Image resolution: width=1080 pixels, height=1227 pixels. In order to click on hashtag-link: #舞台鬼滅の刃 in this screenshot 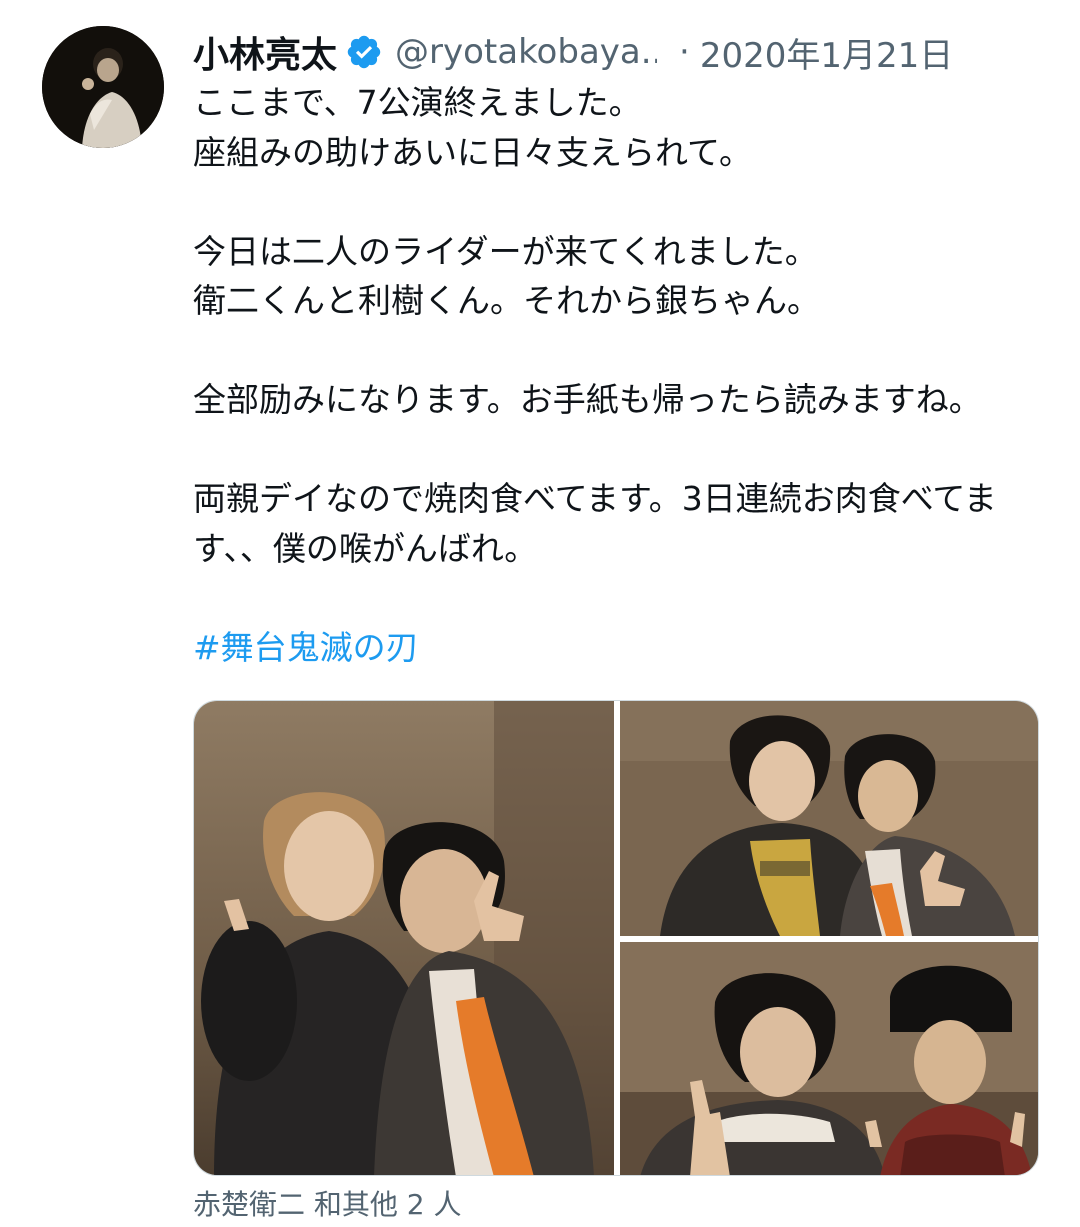, I will do `click(623, 648)`.